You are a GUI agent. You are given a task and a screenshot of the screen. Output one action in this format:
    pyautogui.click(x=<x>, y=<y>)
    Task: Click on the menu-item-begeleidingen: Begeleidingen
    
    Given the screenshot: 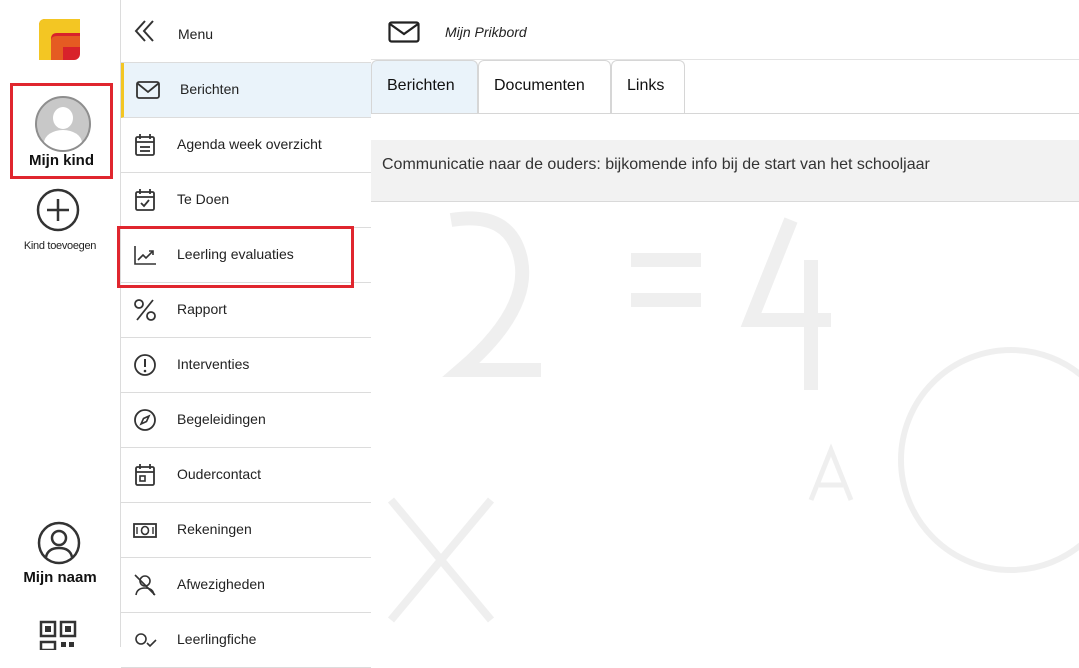 What is the action you would take?
    pyautogui.click(x=246, y=420)
    